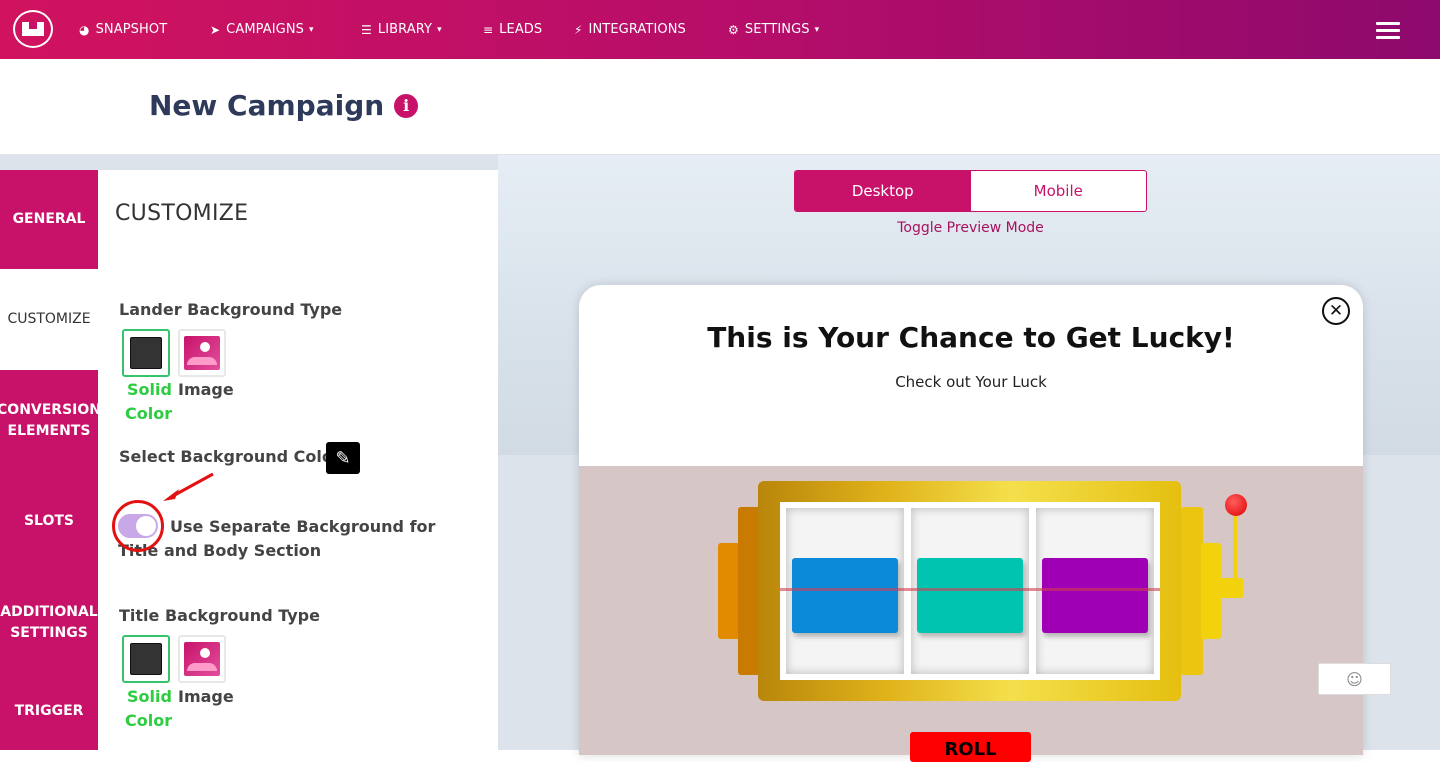 This screenshot has width=1440, height=762. I want to click on solid-color-label-line1: Solid, so click(149, 389).